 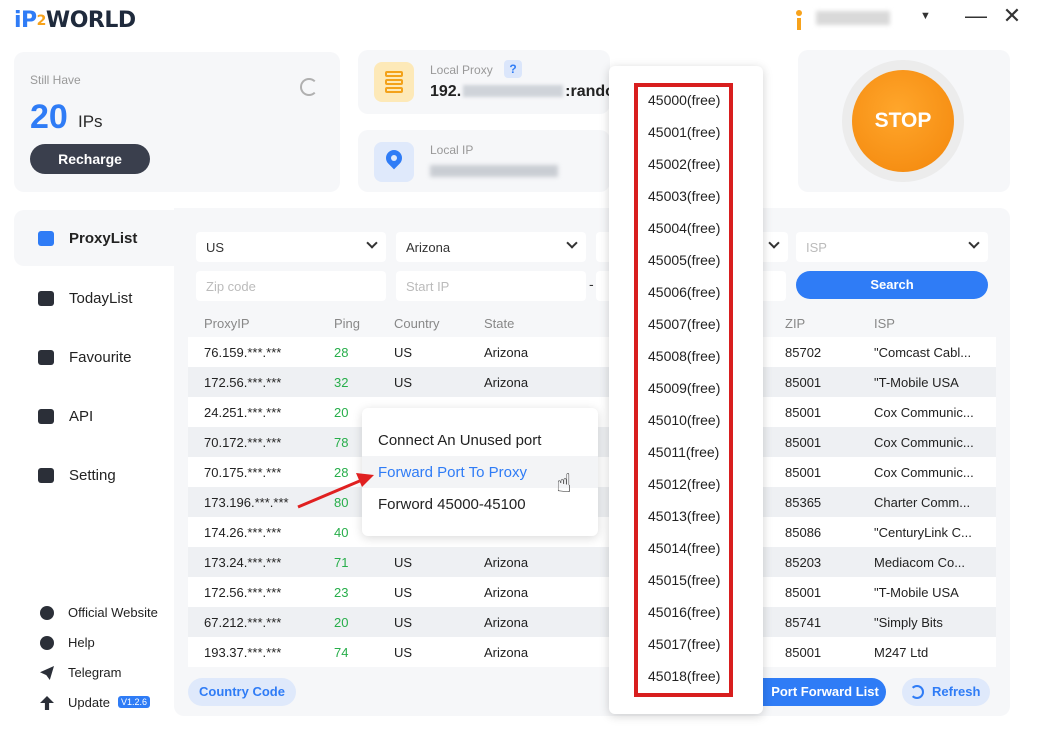 I want to click on port-option: 45012(free), so click(x=684, y=484).